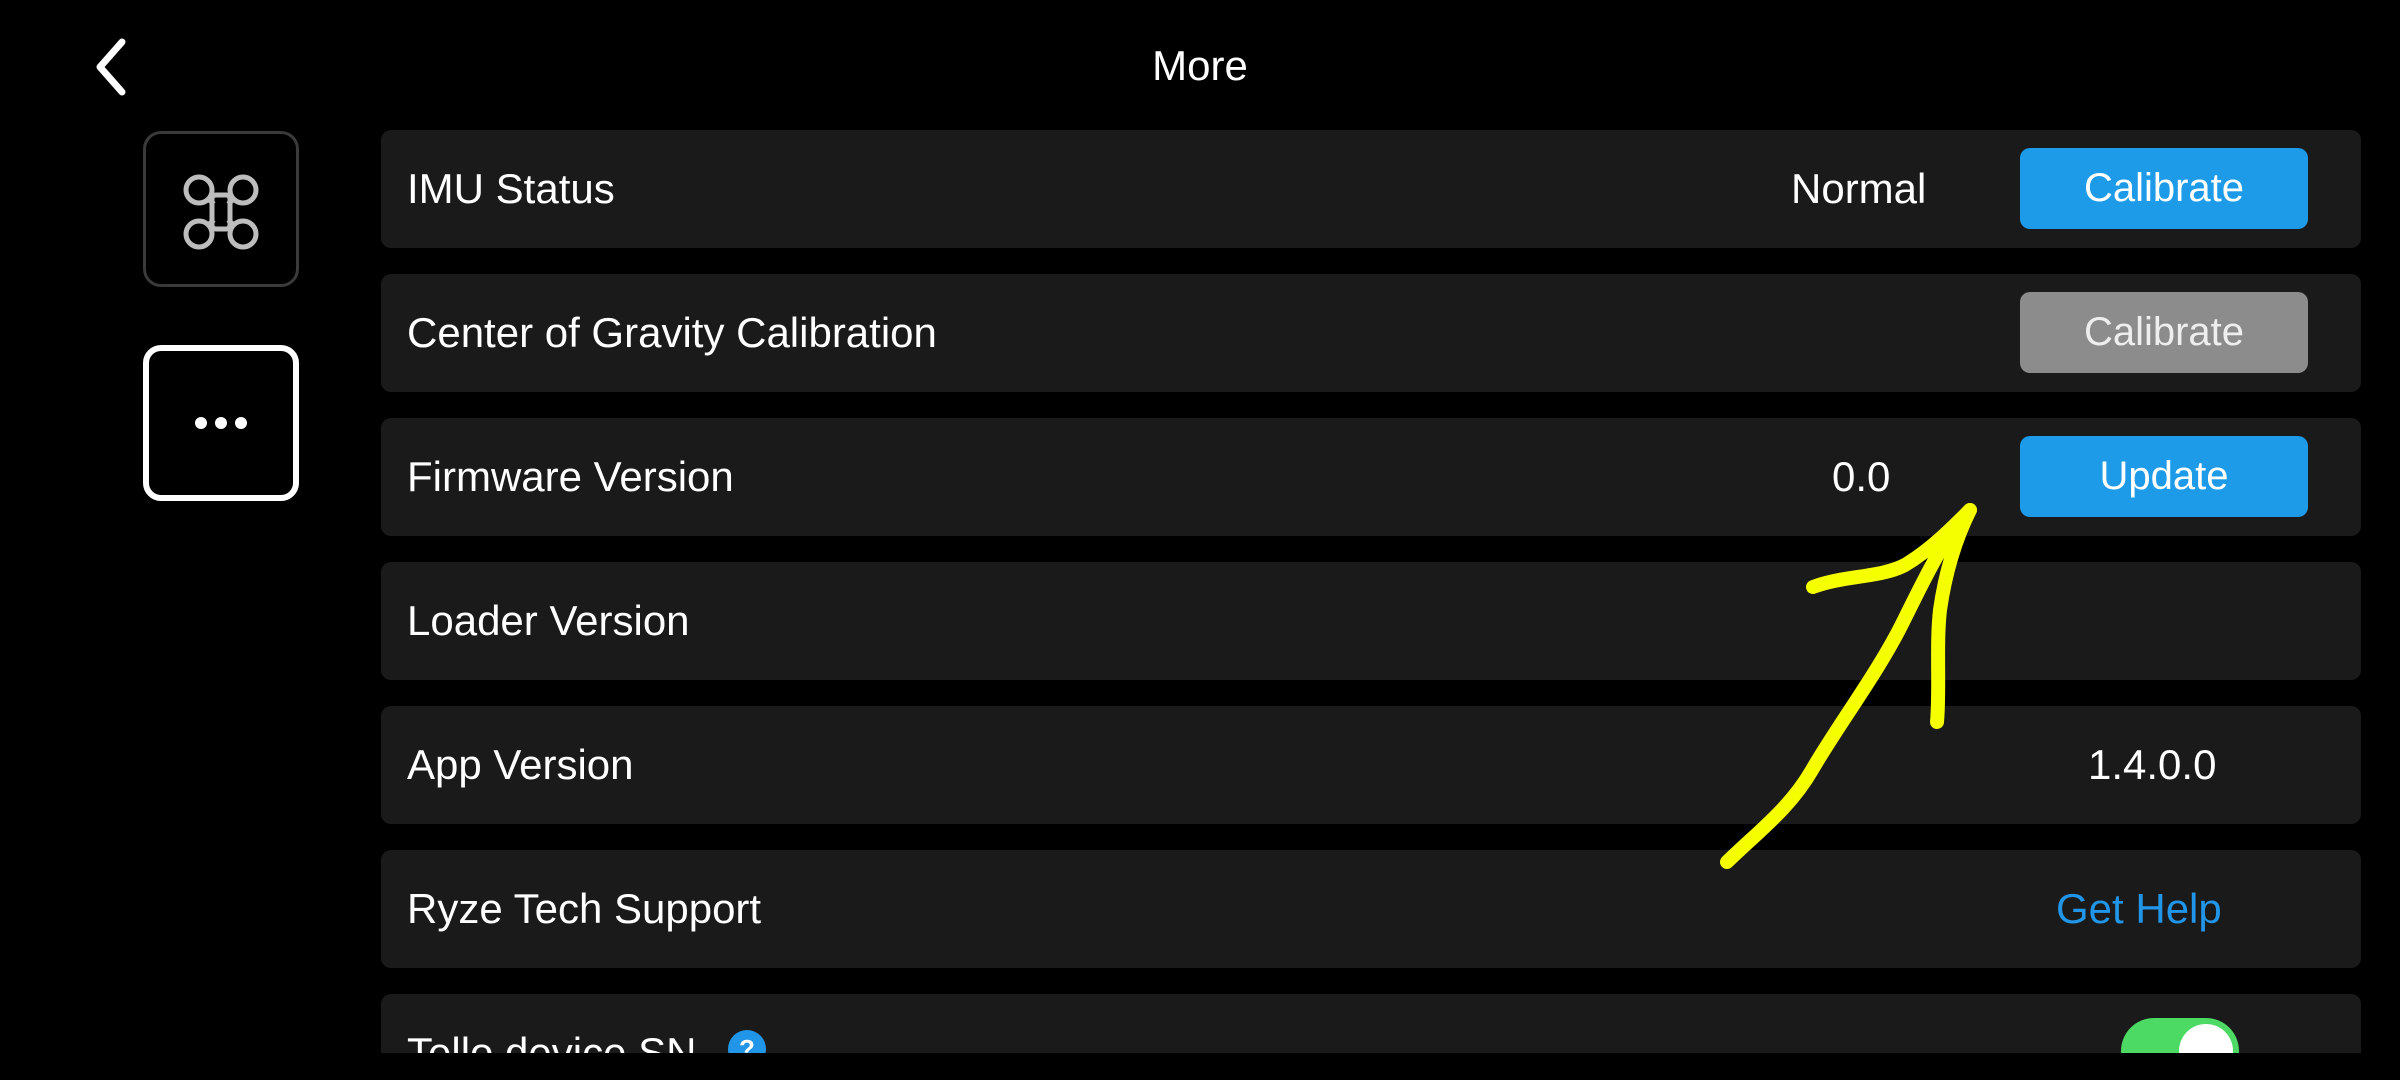 Image resolution: width=2400 pixels, height=1080 pixels. What do you see at coordinates (2164, 332) in the screenshot?
I see `cog-calibrate-button: Calibrate` at bounding box center [2164, 332].